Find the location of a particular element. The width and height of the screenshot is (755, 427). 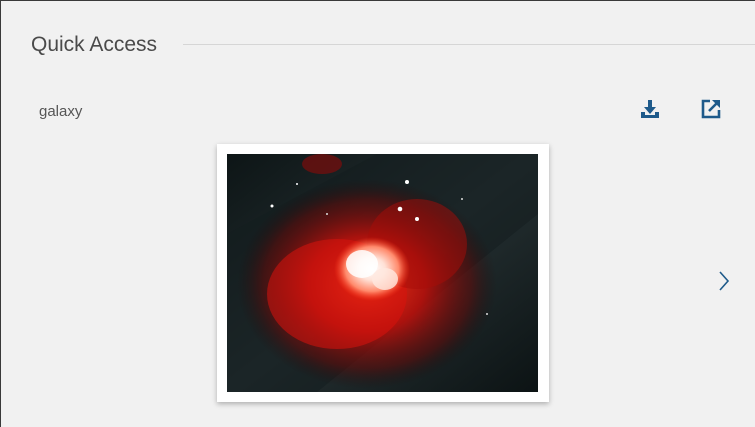

chevron-right-icon is located at coordinates (724, 281).